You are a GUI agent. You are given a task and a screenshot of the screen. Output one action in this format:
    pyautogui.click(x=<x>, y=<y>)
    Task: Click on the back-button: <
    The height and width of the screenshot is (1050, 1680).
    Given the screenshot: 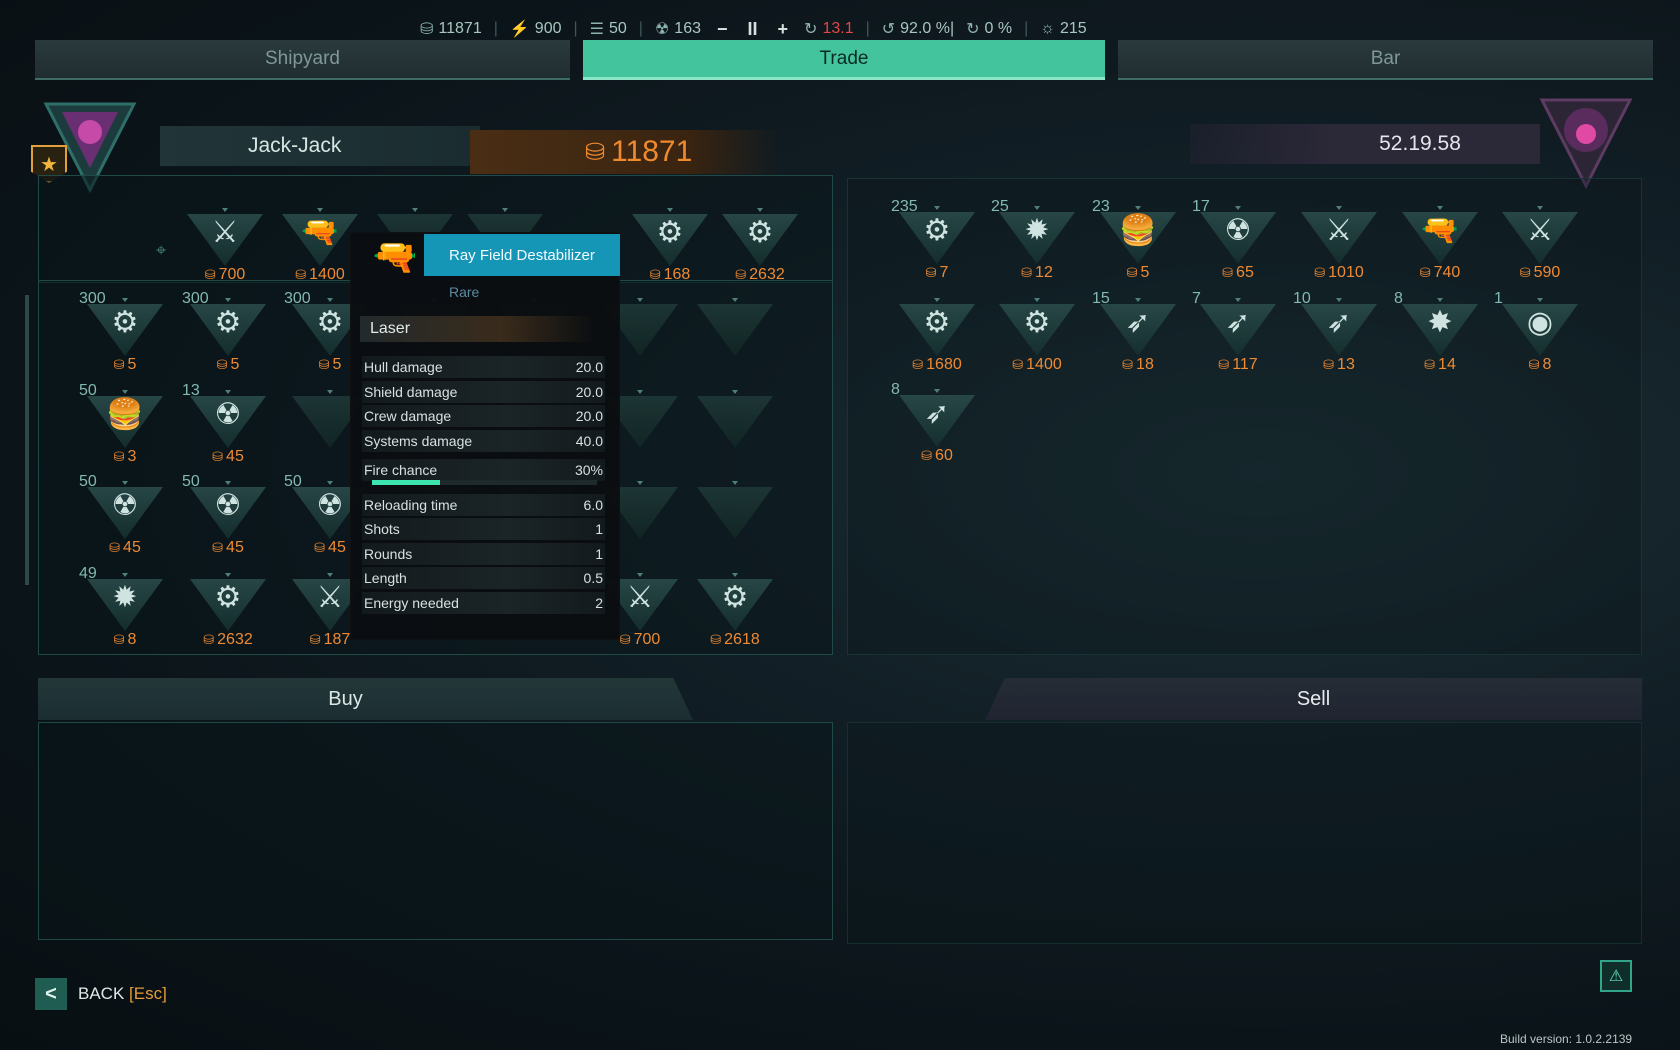 What is the action you would take?
    pyautogui.click(x=51, y=994)
    